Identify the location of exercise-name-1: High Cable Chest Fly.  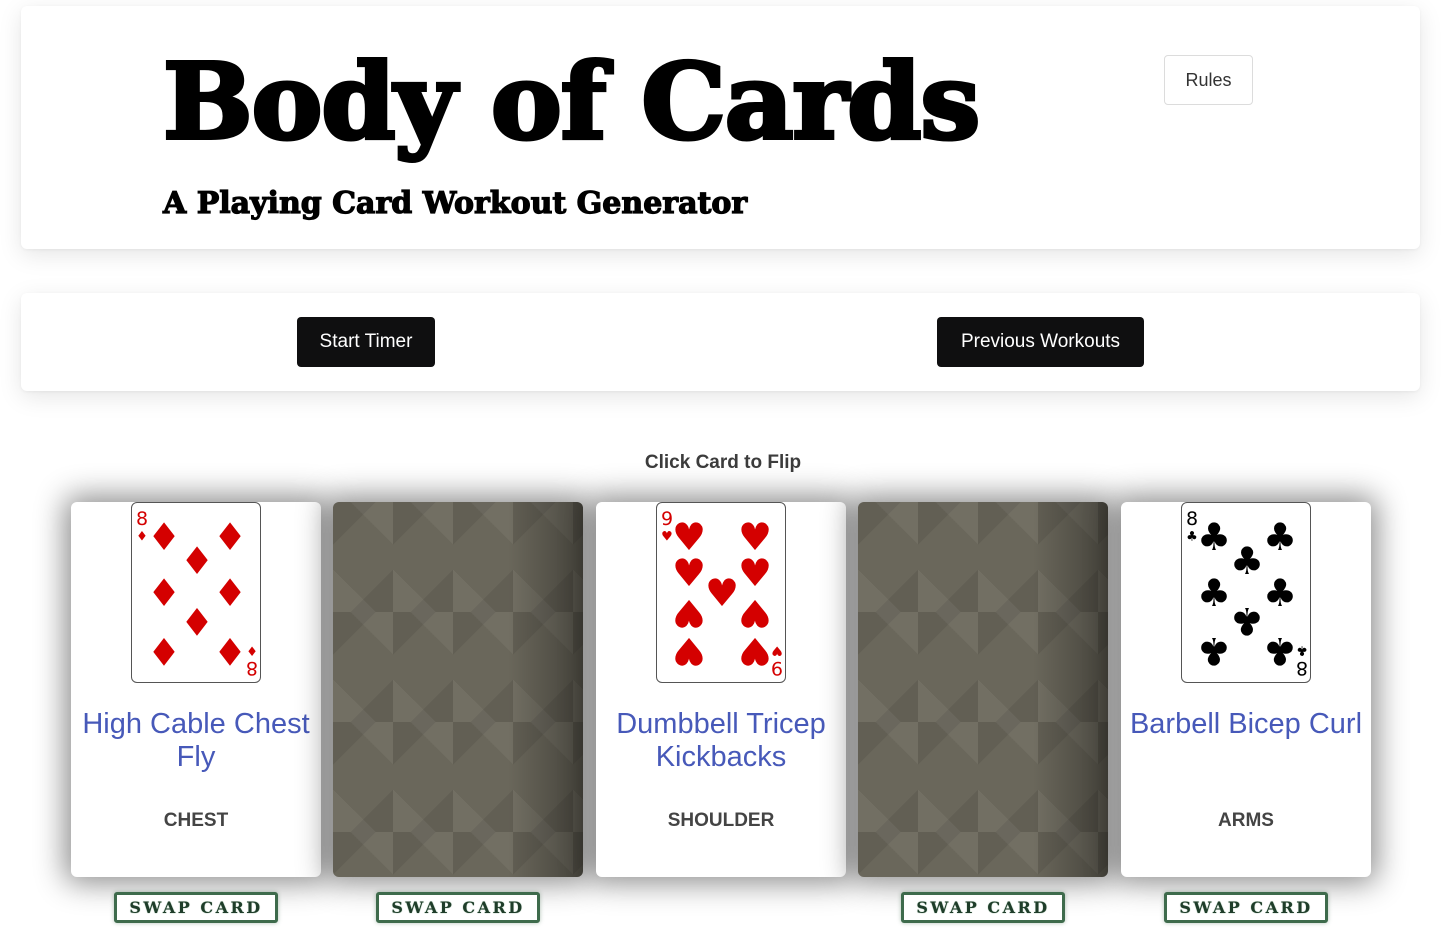
(196, 741).